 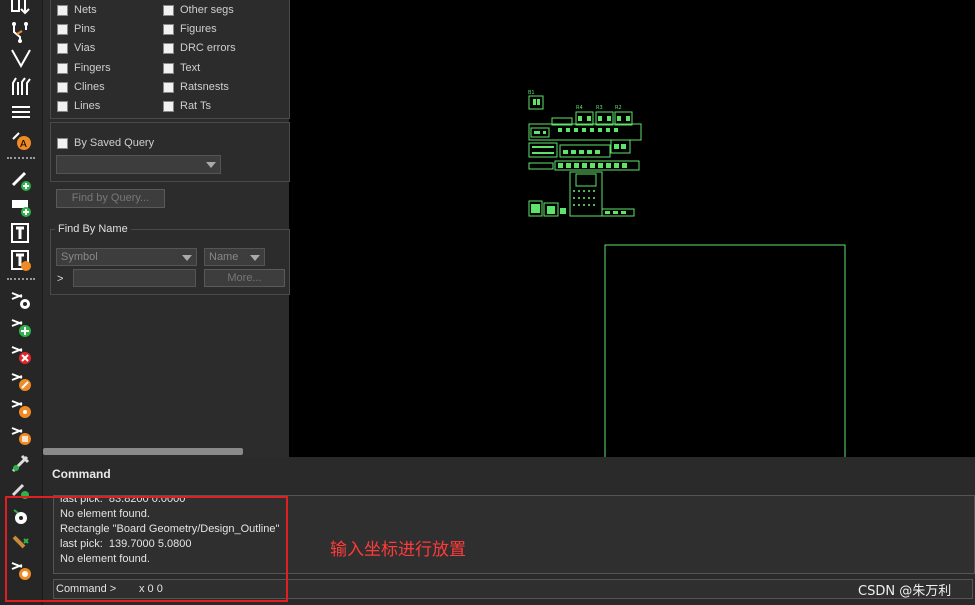 What do you see at coordinates (93, 229) in the screenshot?
I see `find-by-name-title: Find By Name` at bounding box center [93, 229].